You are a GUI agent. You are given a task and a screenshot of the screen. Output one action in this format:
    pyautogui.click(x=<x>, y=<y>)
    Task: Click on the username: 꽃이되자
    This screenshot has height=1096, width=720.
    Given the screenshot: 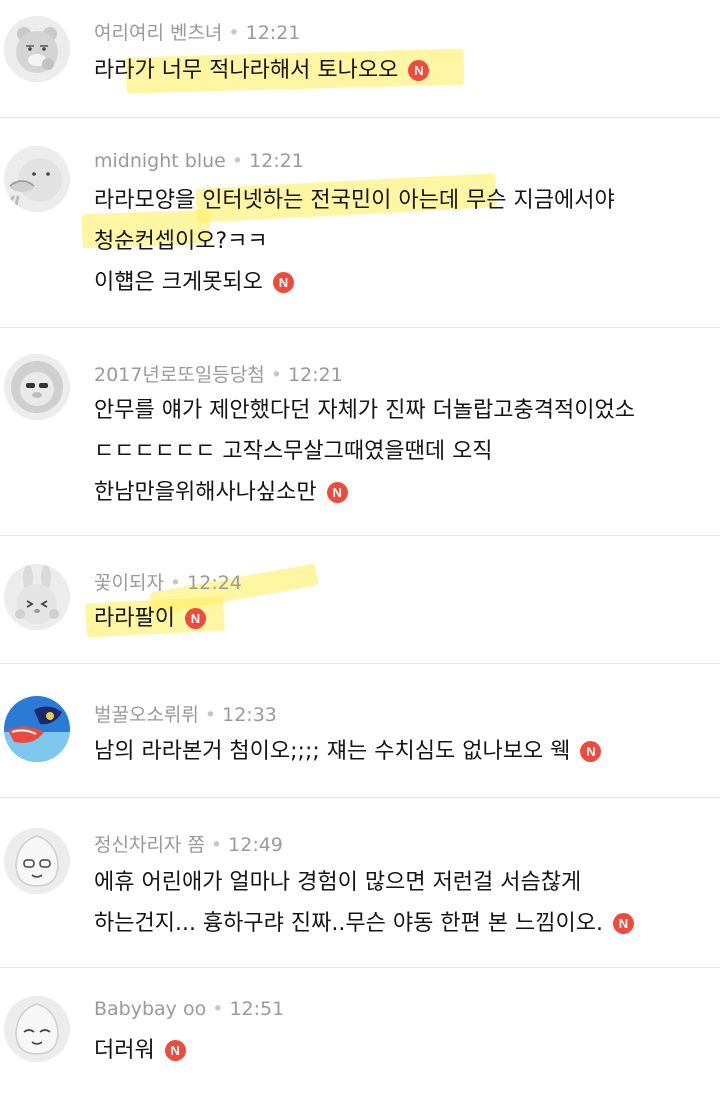 What is the action you would take?
    pyautogui.click(x=129, y=583)
    